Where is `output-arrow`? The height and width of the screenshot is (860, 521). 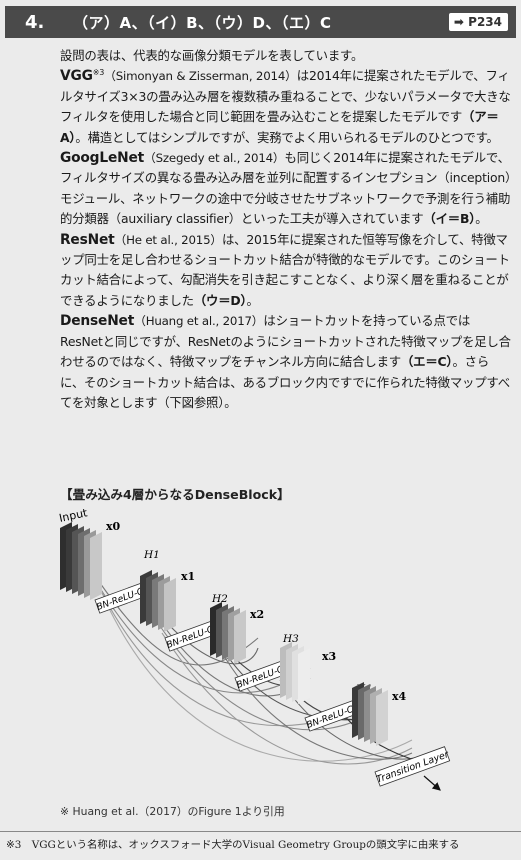
output-arrow is located at coordinates (432, 783).